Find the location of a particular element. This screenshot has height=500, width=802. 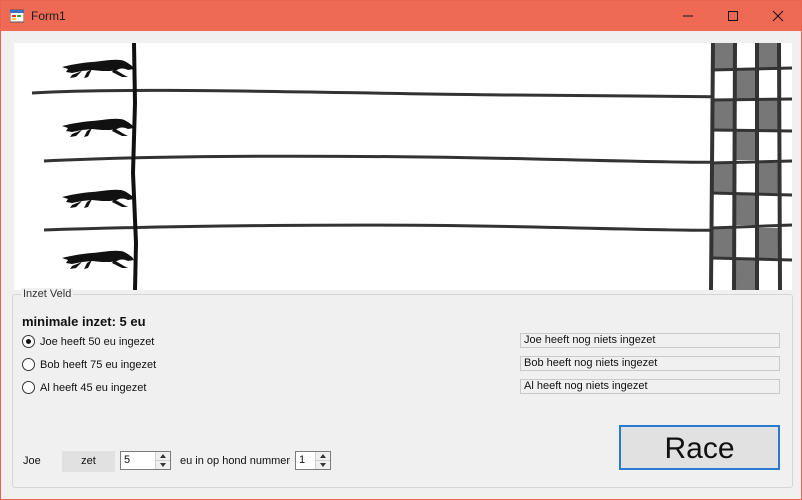

maximize-button is located at coordinates (733, 16).